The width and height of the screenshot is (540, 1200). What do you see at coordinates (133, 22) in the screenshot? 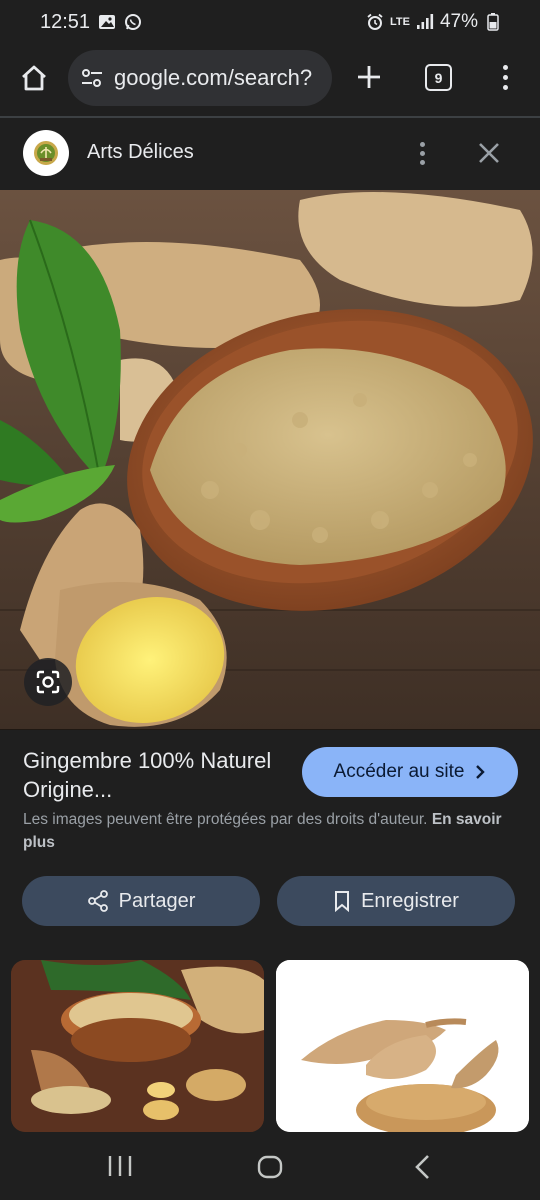
I see `whatsapp-icon` at bounding box center [133, 22].